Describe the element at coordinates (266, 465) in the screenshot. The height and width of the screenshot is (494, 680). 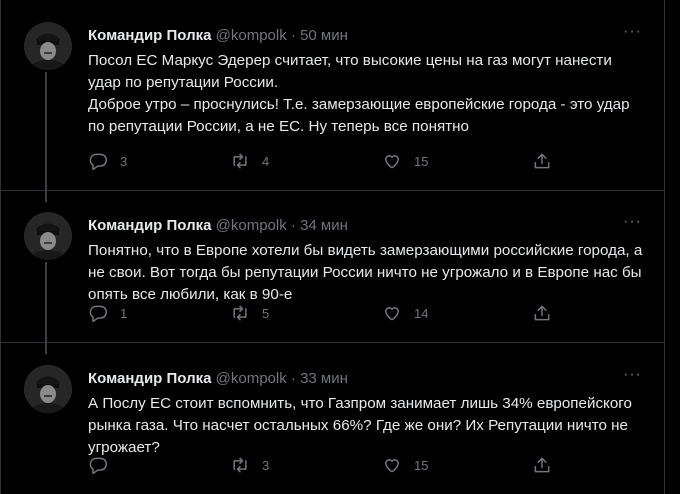
I see `retweet-count: 3` at that location.